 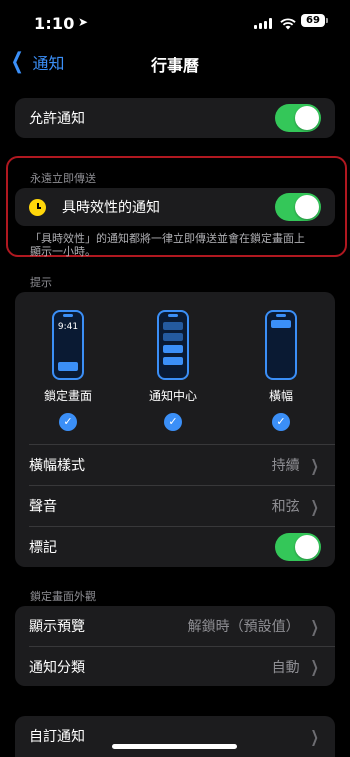 What do you see at coordinates (174, 65) in the screenshot?
I see `page-title: 行事曆` at bounding box center [174, 65].